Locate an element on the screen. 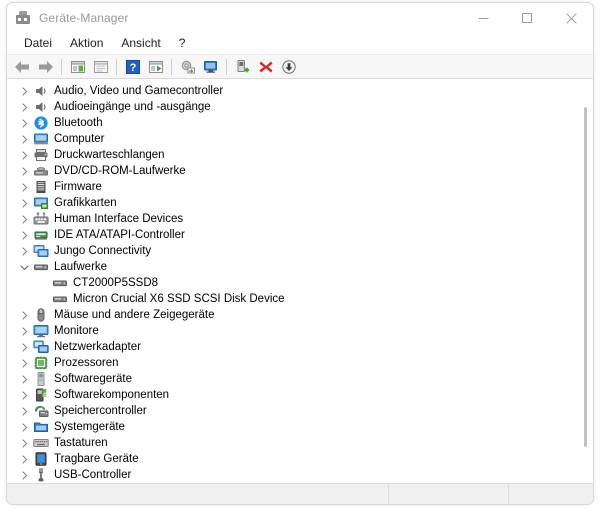 The image size is (600, 509). tree-item: Audio, Video und Gamecontroller is located at coordinates (300, 91).